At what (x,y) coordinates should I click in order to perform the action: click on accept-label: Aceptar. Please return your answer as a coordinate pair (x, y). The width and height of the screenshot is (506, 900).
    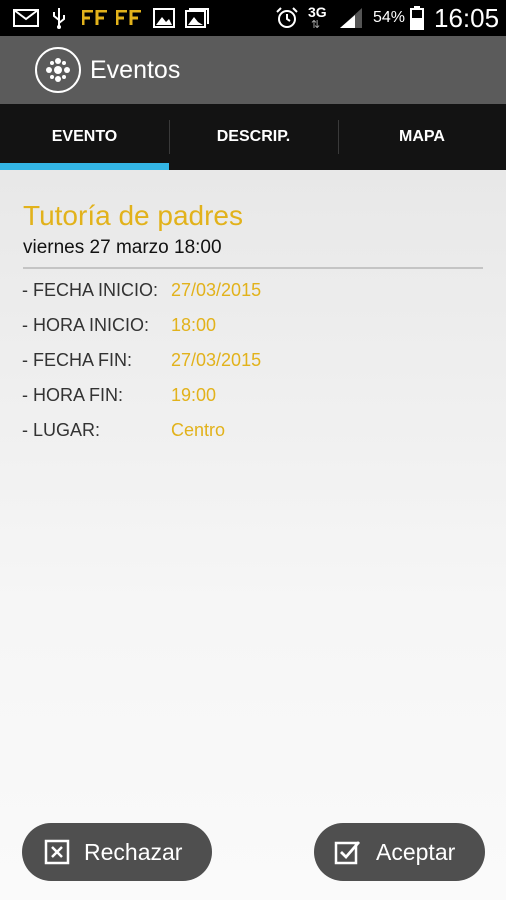
    Looking at the image, I should click on (416, 851).